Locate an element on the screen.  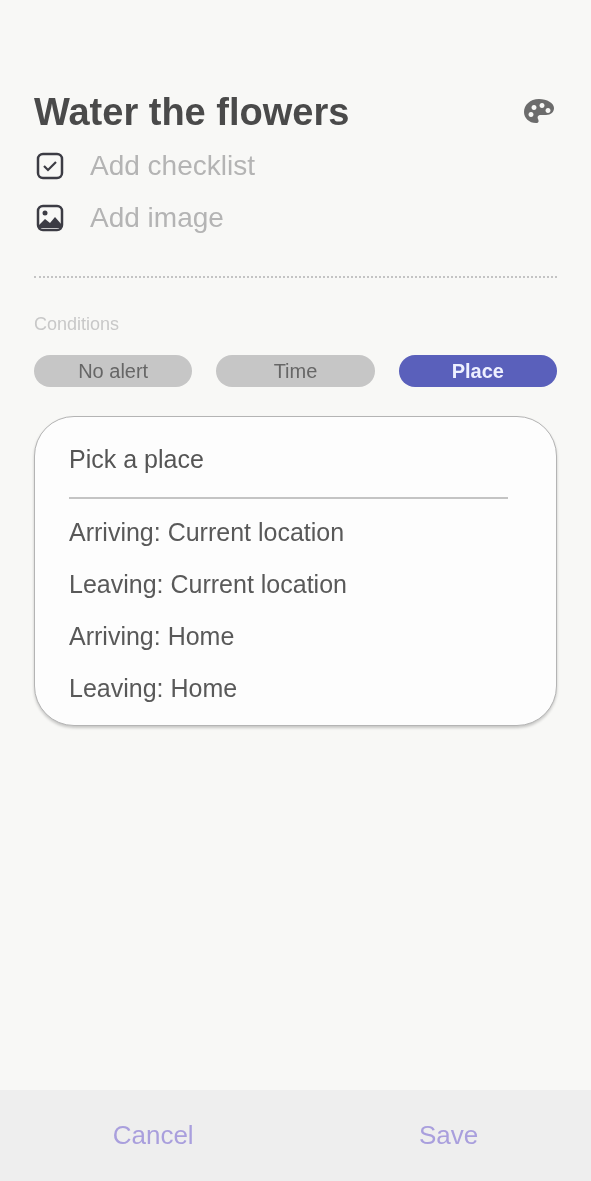
condition-toggle: Time is located at coordinates (295, 371).